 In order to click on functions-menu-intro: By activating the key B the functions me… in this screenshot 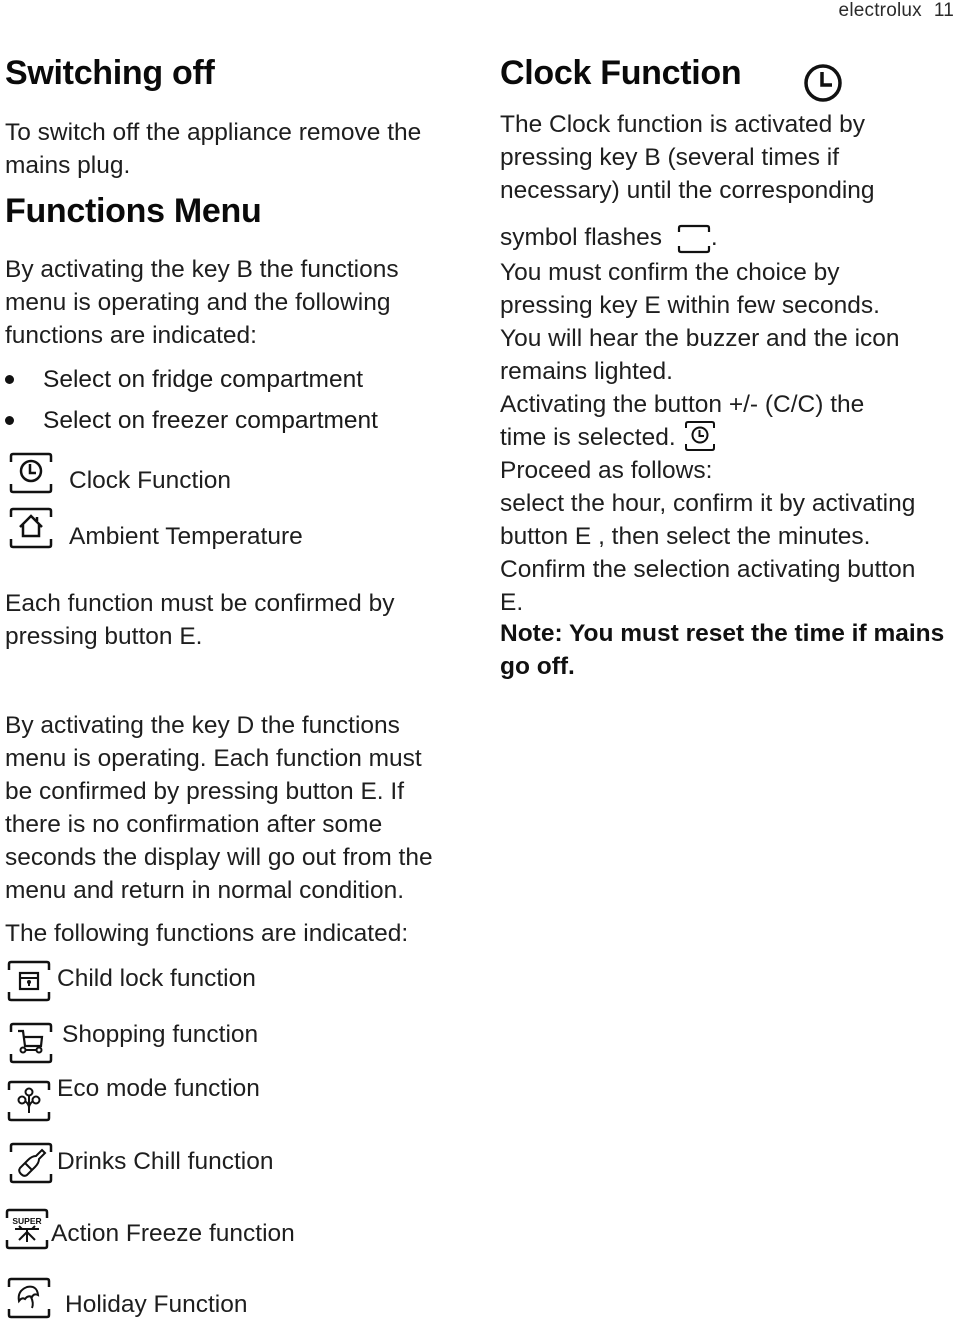, I will do `click(202, 302)`.